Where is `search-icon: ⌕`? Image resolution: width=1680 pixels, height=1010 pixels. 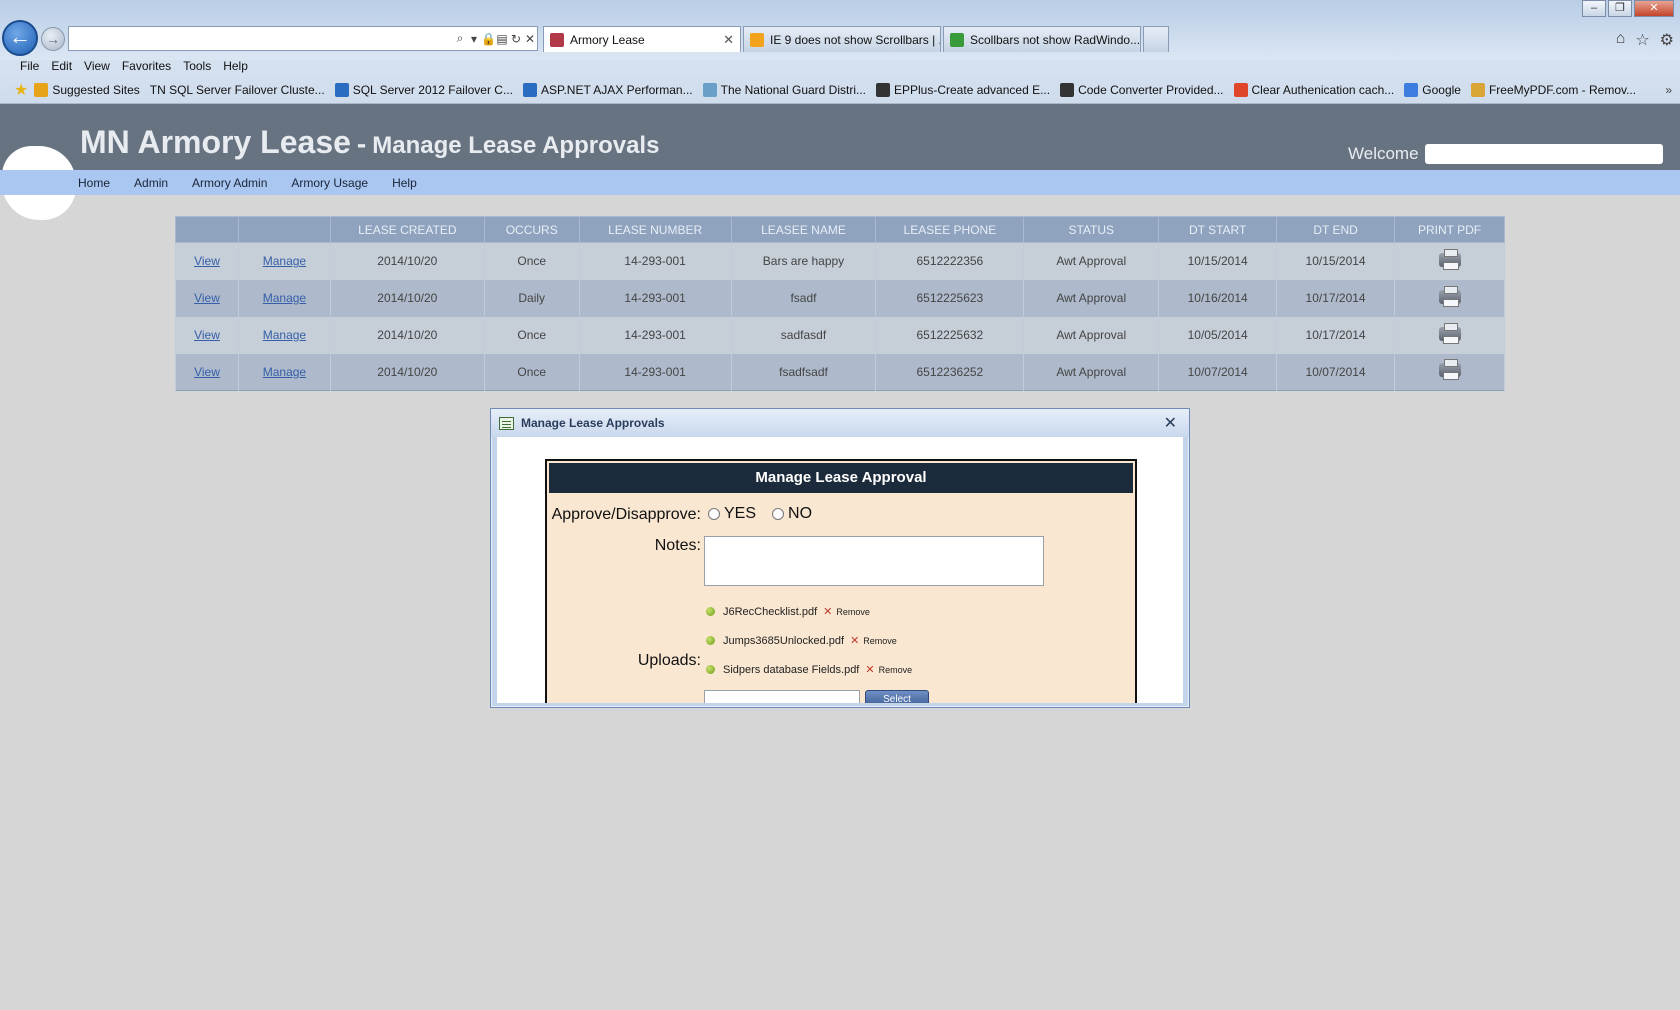 search-icon: ⌕ is located at coordinates (460, 38).